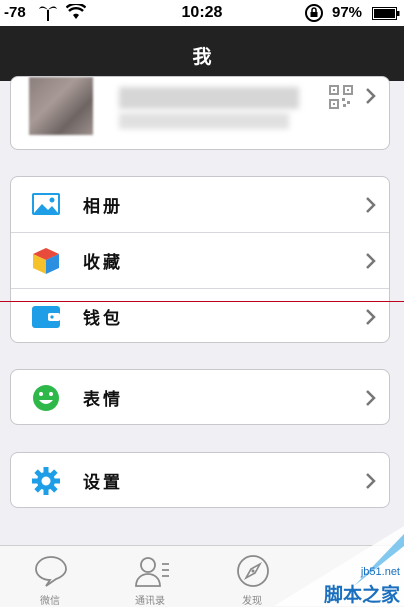 The width and height of the screenshot is (404, 607). I want to click on status-bar: -78 10:28 97%, so click(202, 13).